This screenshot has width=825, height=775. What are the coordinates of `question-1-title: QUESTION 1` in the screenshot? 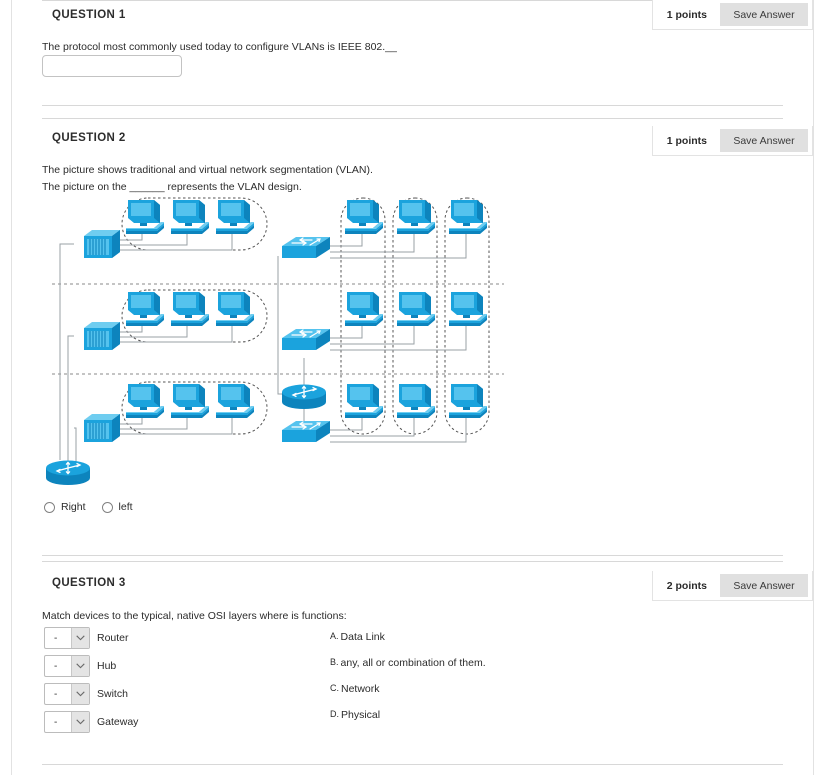 It's located at (89, 15).